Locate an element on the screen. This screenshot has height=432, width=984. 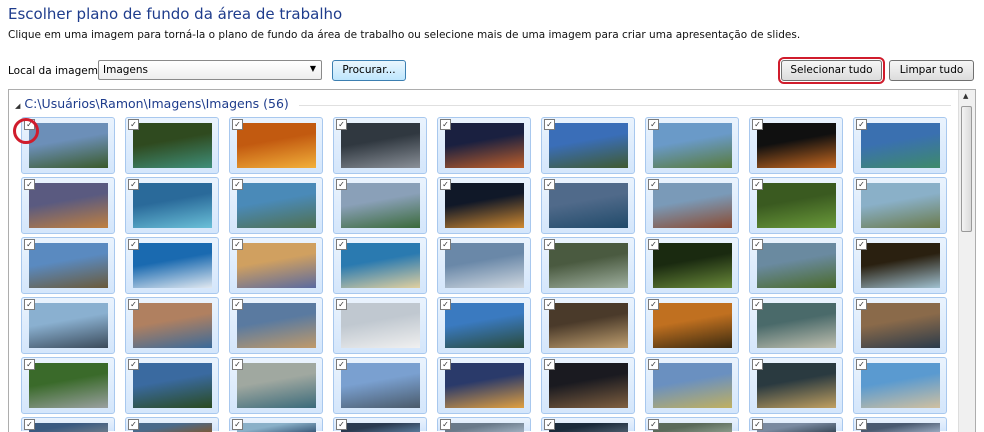
image-location-dropdown: Imagens ▼ is located at coordinates (210, 70).